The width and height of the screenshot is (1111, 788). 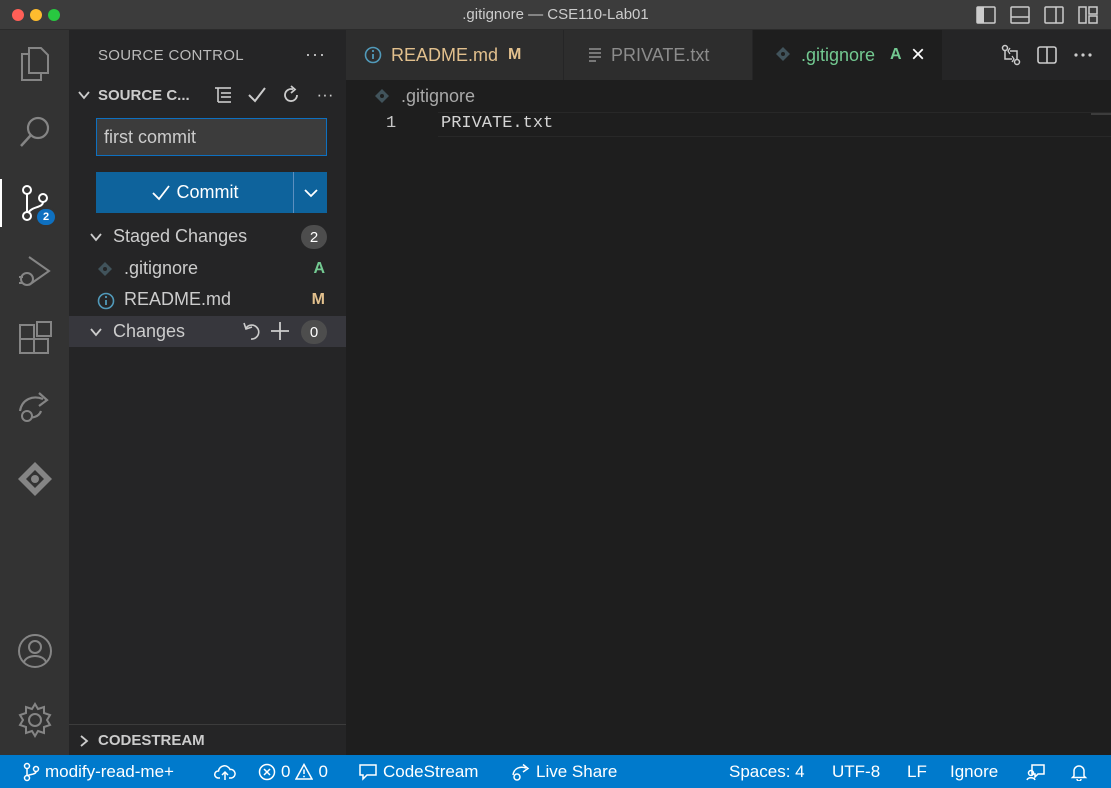 What do you see at coordinates (178, 299) in the screenshot?
I see `staged-file-name: README.md` at bounding box center [178, 299].